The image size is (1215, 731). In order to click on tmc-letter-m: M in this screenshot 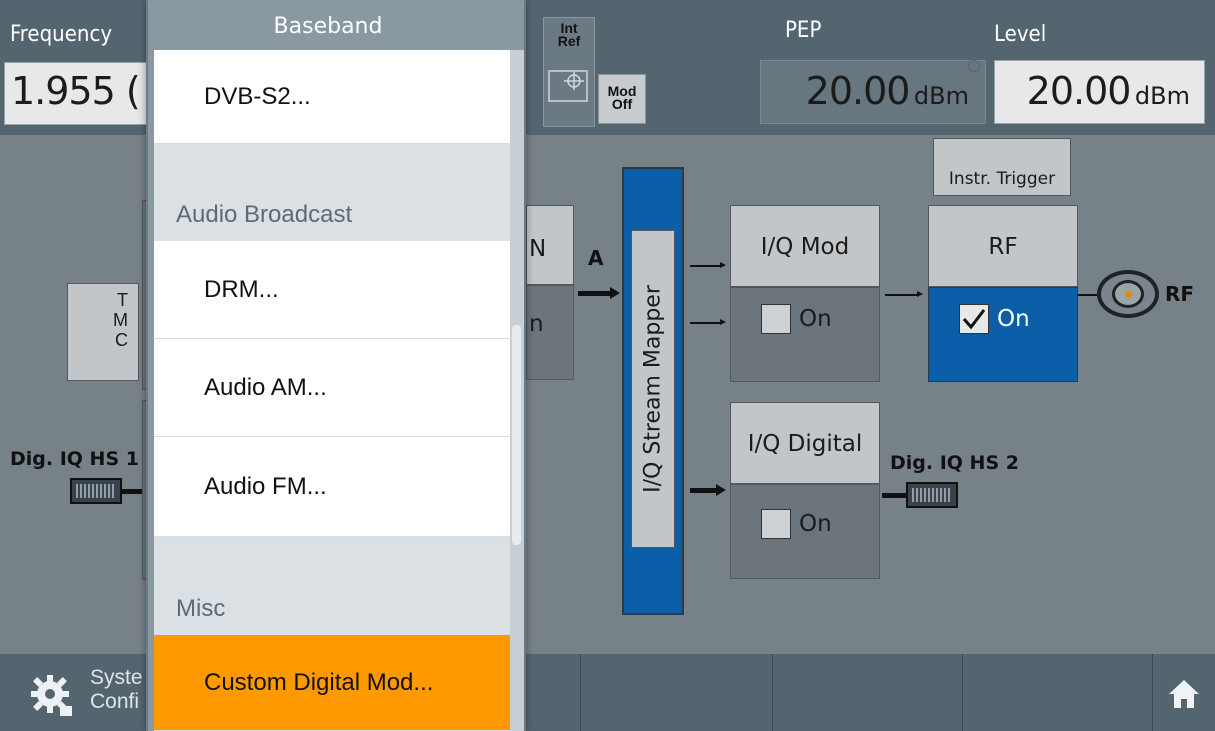, I will do `click(120, 320)`.